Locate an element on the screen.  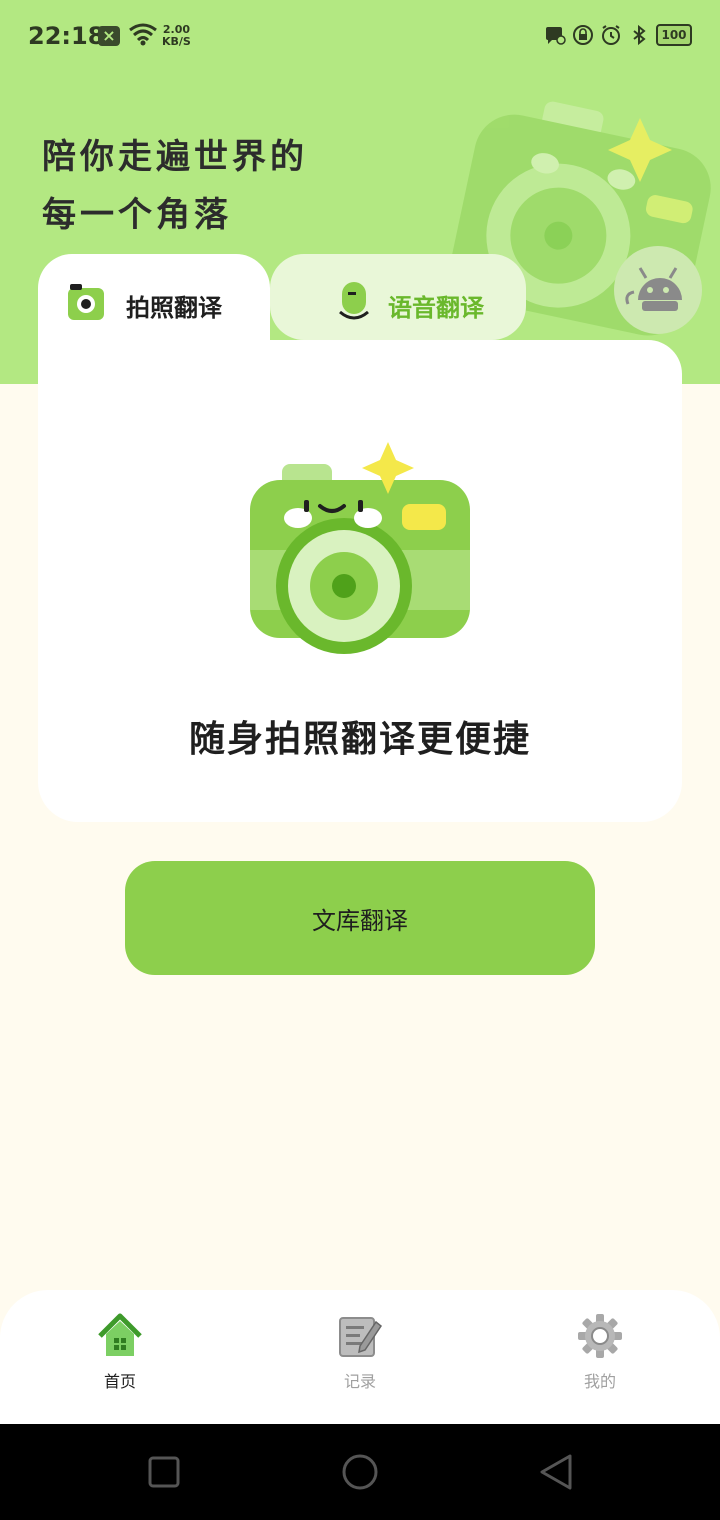
notes-icon is located at coordinates (361, 1337).